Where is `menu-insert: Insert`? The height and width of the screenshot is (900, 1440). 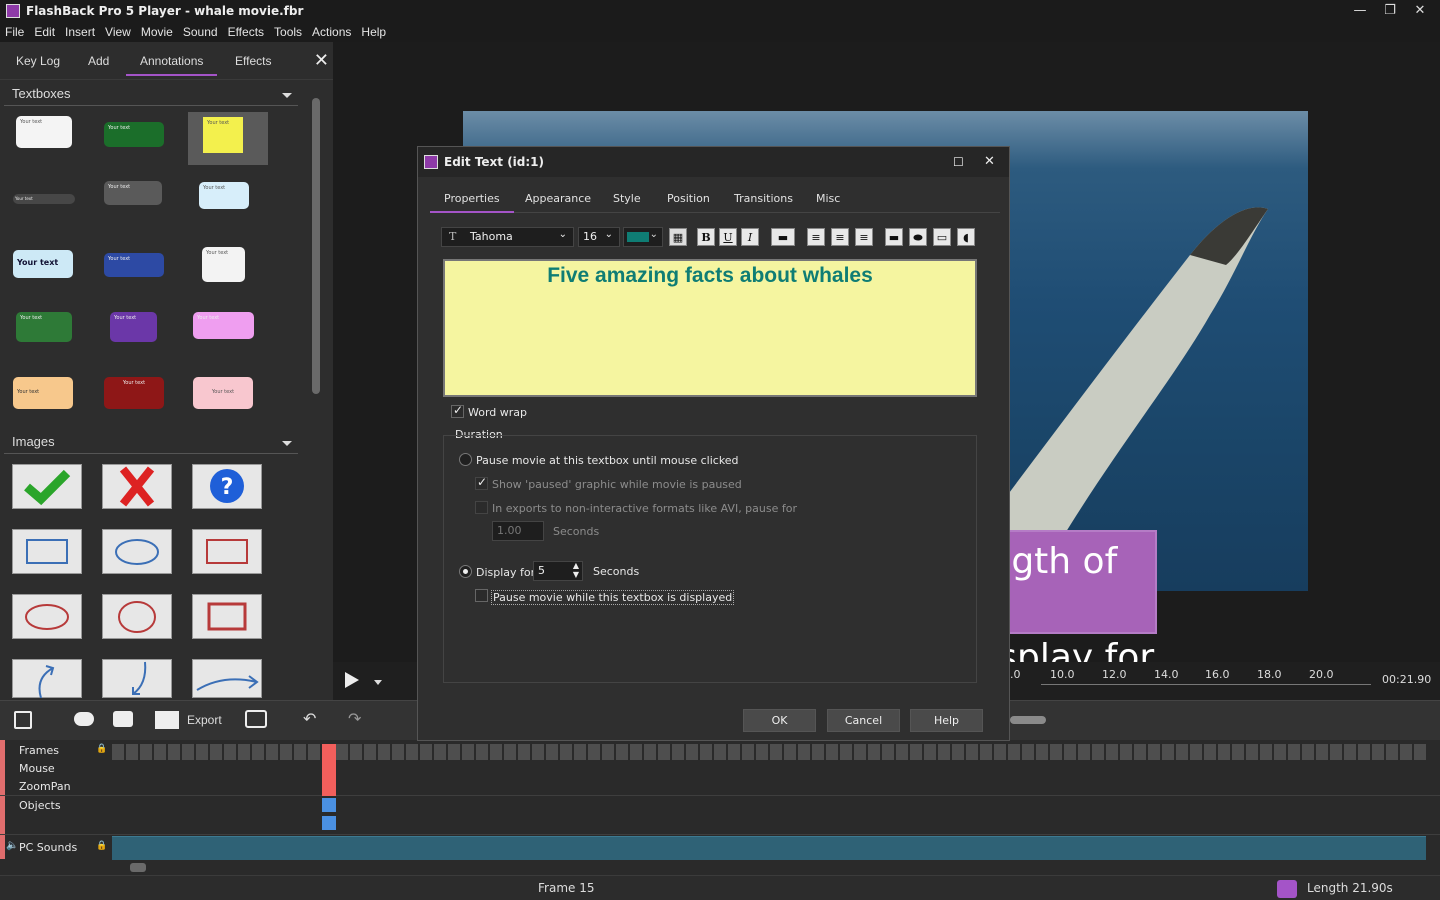 menu-insert: Insert is located at coordinates (80, 32).